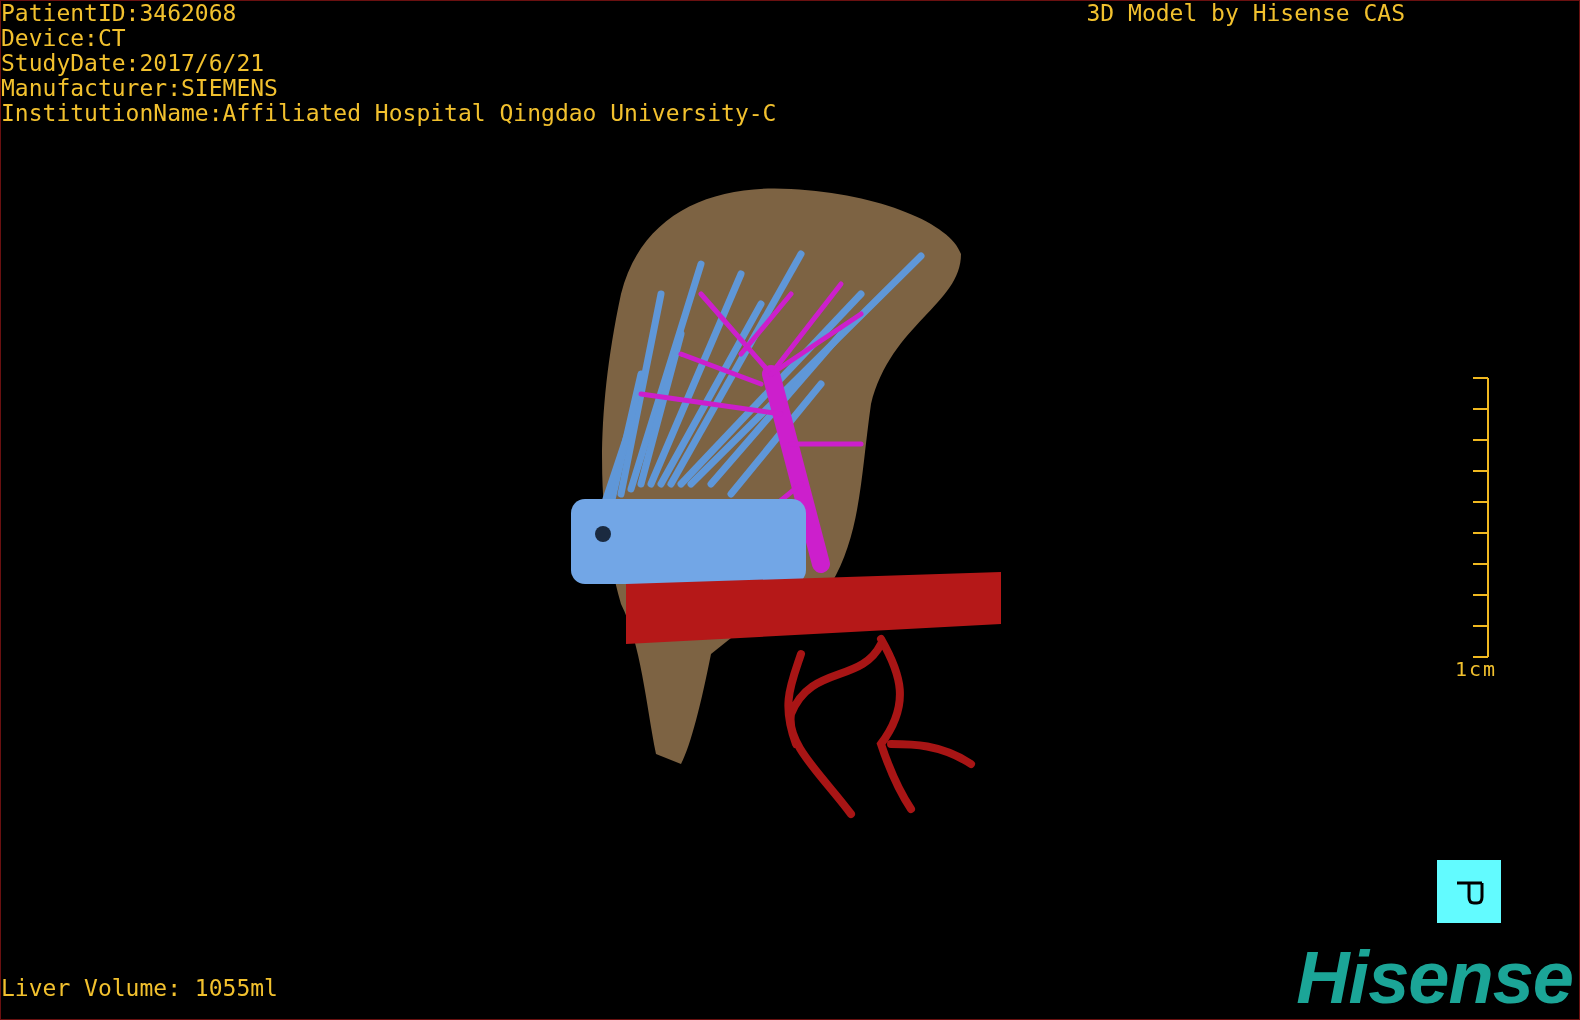  Describe the element at coordinates (64, 38) in the screenshot. I see `patient-info-line: Device:CT` at that location.